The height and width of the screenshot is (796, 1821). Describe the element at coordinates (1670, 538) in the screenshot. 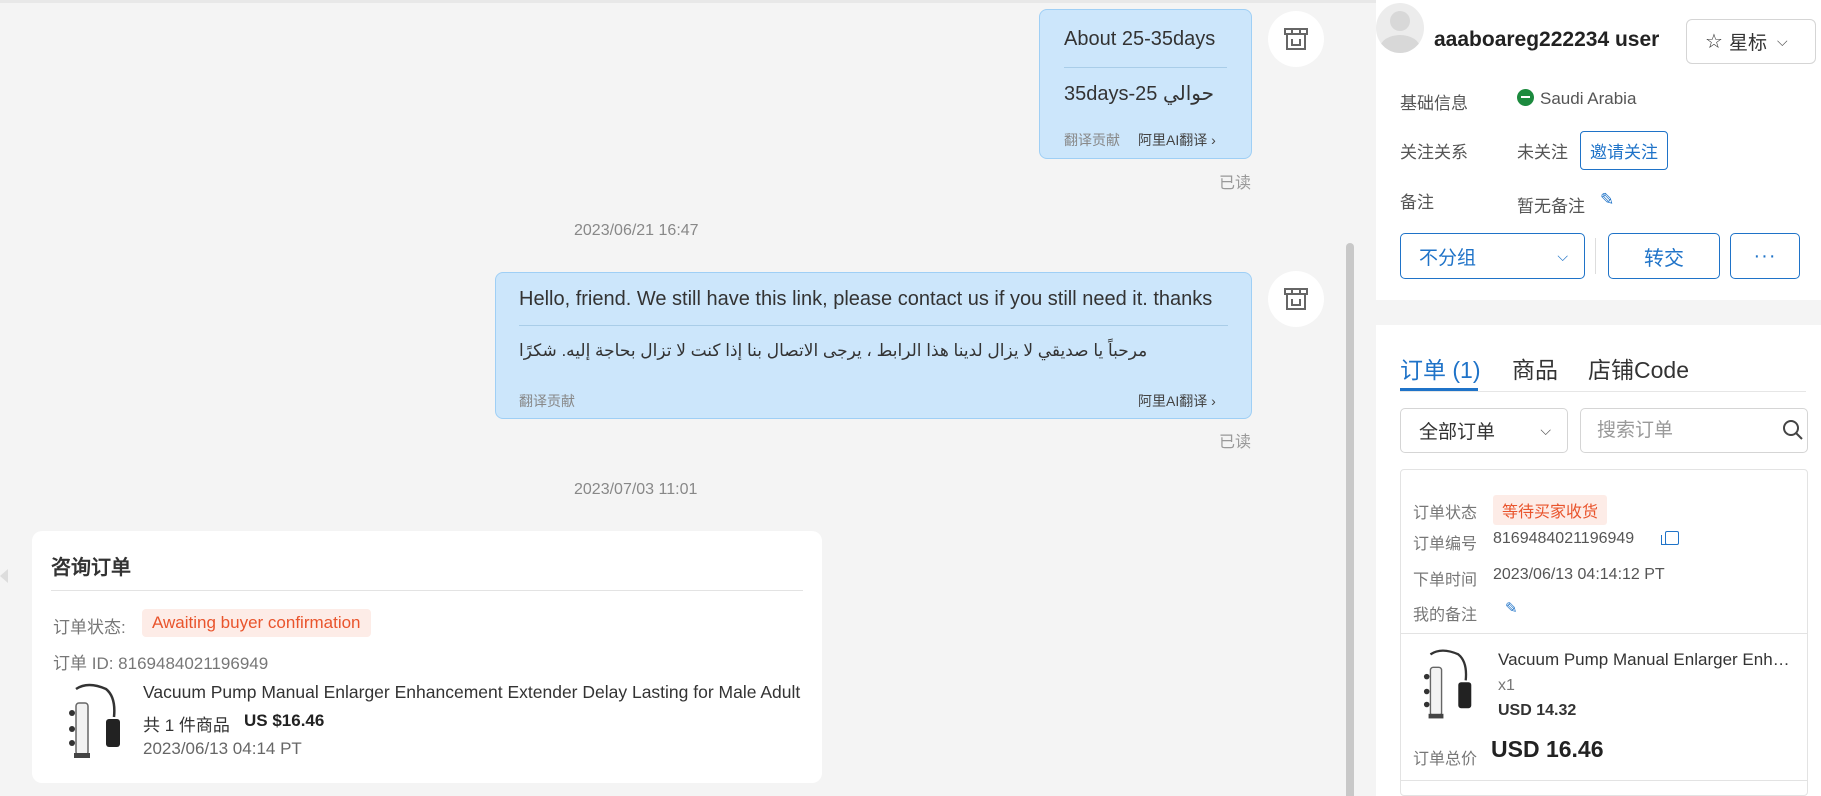

I see `copy-icon` at that location.